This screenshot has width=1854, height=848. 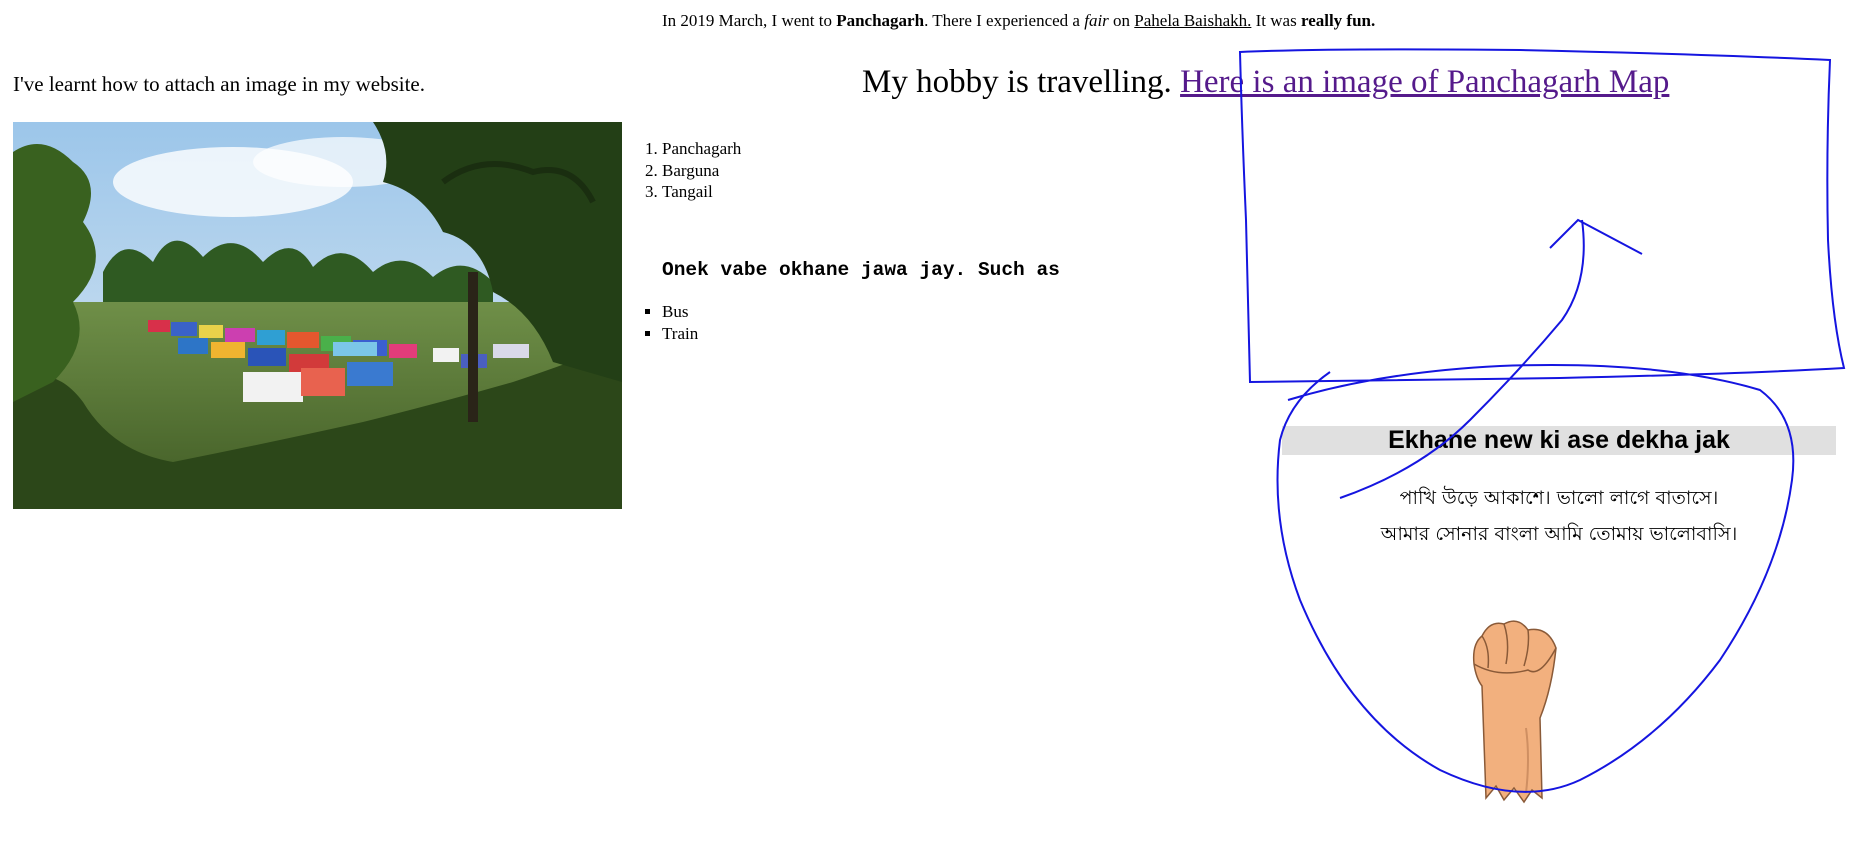 I want to click on intro-fair: fair, so click(x=1096, y=20).